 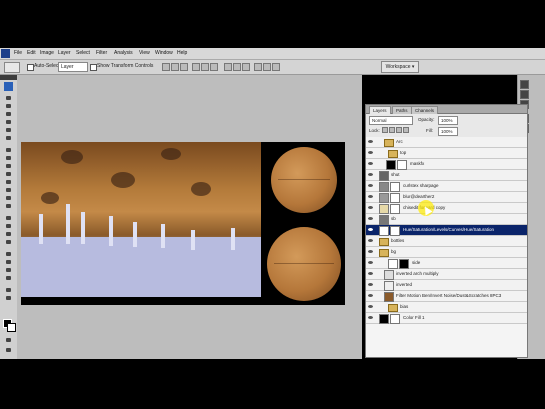 What do you see at coordinates (8, 290) in the screenshot?
I see `eyedropper-tool-icon` at bounding box center [8, 290].